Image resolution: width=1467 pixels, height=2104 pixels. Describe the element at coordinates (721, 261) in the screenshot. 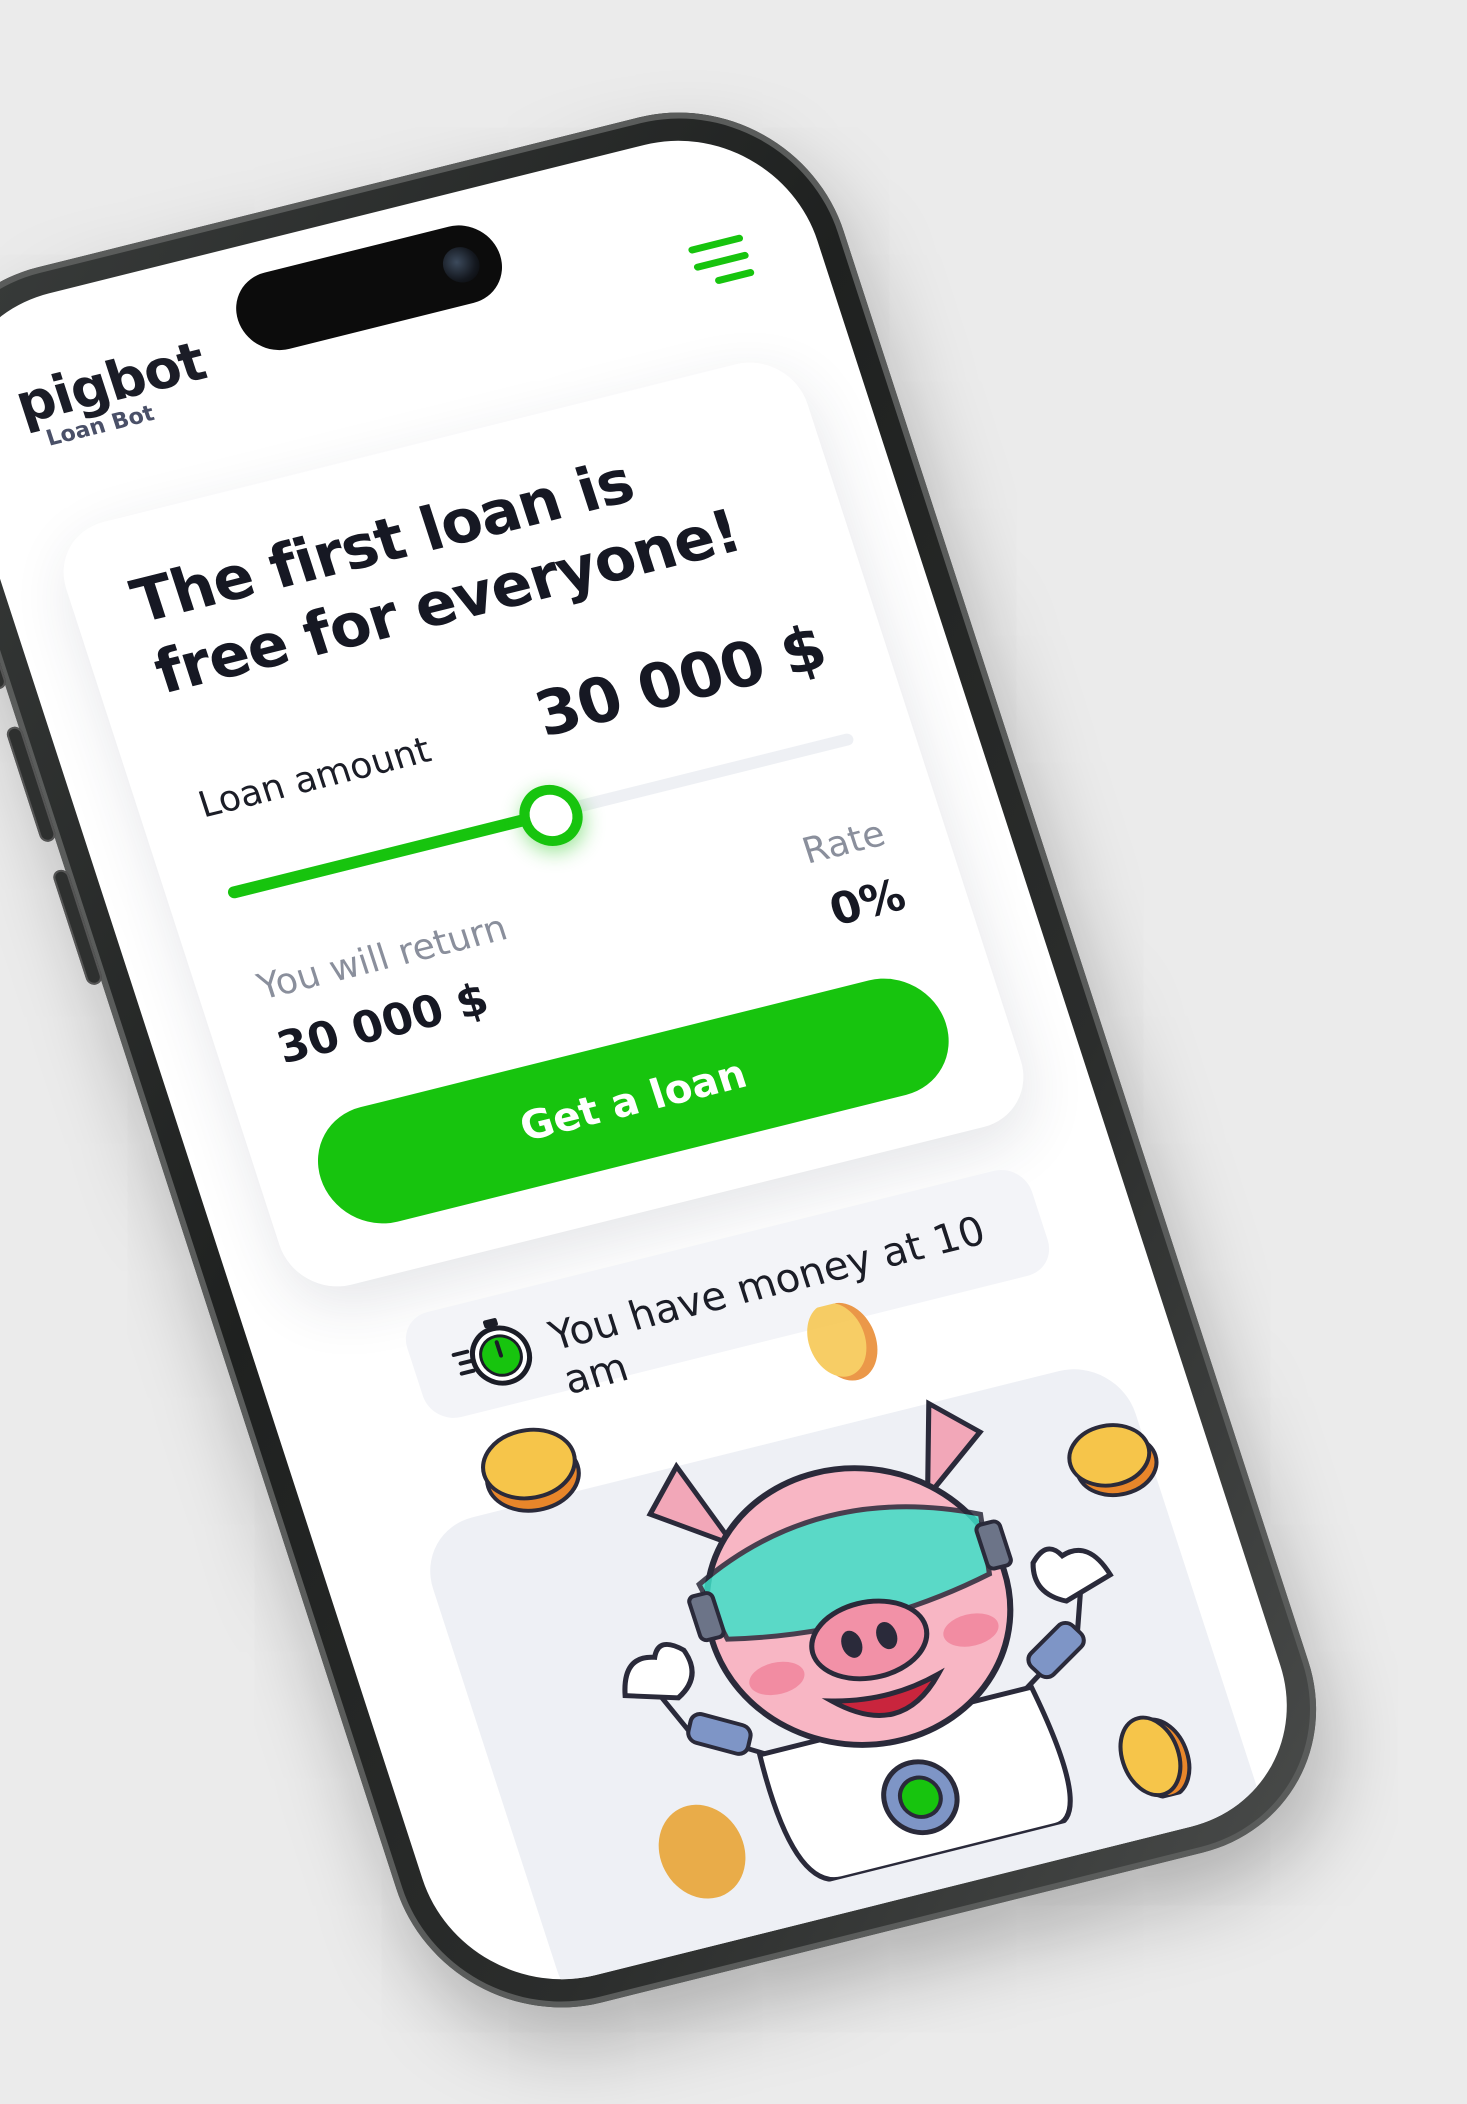

I see `hamburger-menu-icon` at that location.